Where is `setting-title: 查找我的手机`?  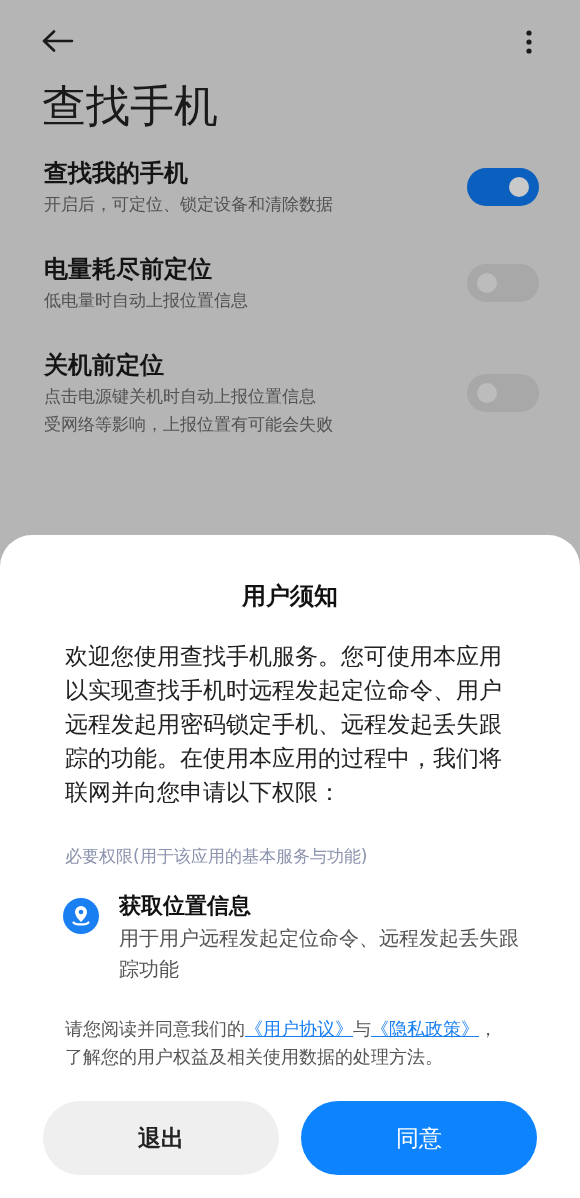
setting-title: 查找我的手机 is located at coordinates (116, 173).